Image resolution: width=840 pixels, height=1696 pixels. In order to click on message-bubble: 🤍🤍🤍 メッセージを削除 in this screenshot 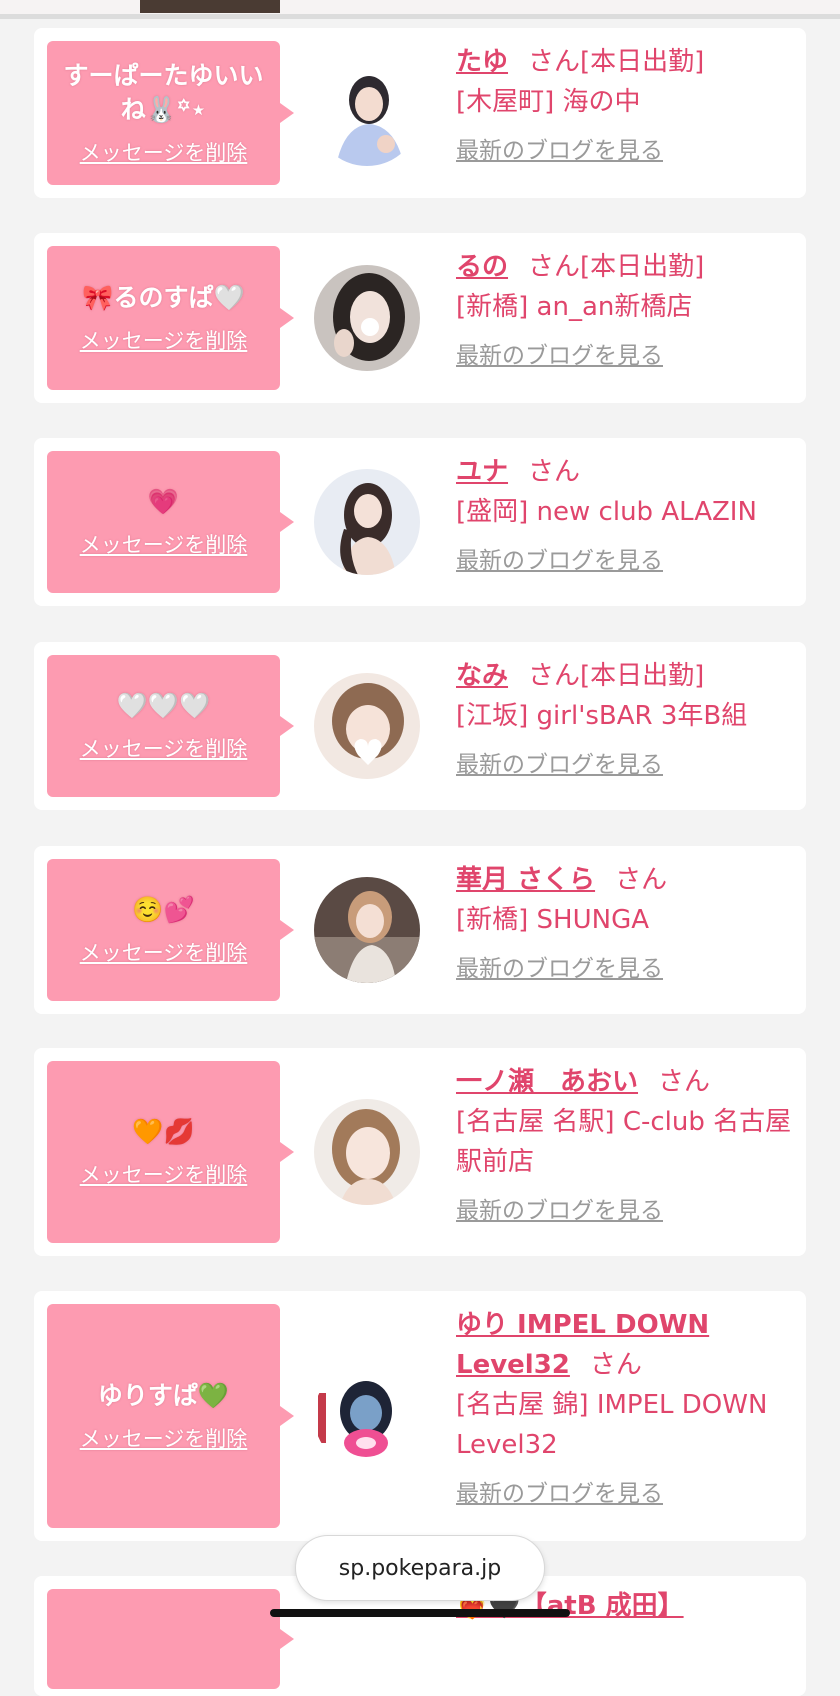, I will do `click(170, 726)`.